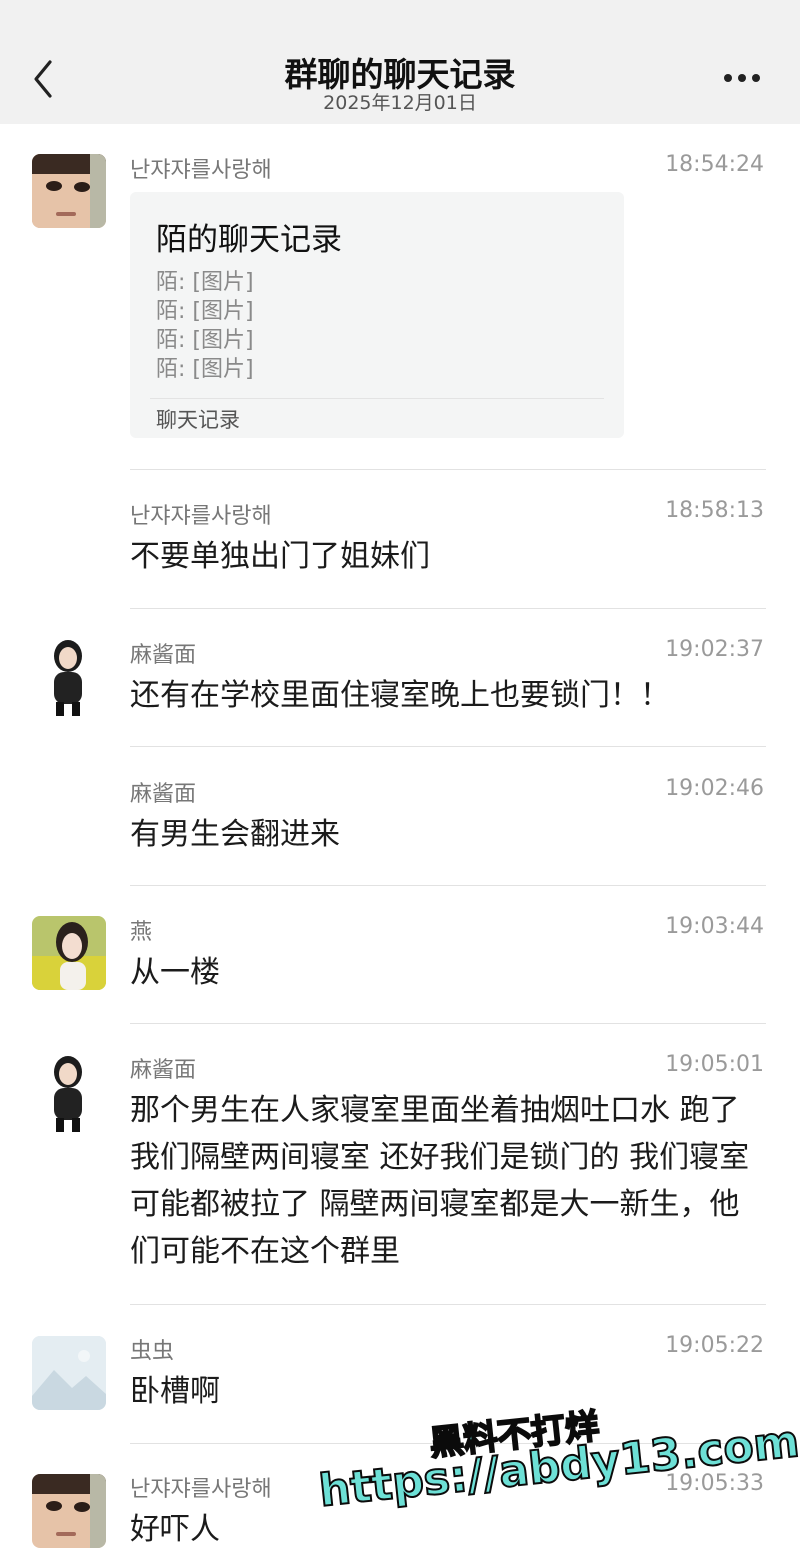  I want to click on card-divider, so click(377, 398).